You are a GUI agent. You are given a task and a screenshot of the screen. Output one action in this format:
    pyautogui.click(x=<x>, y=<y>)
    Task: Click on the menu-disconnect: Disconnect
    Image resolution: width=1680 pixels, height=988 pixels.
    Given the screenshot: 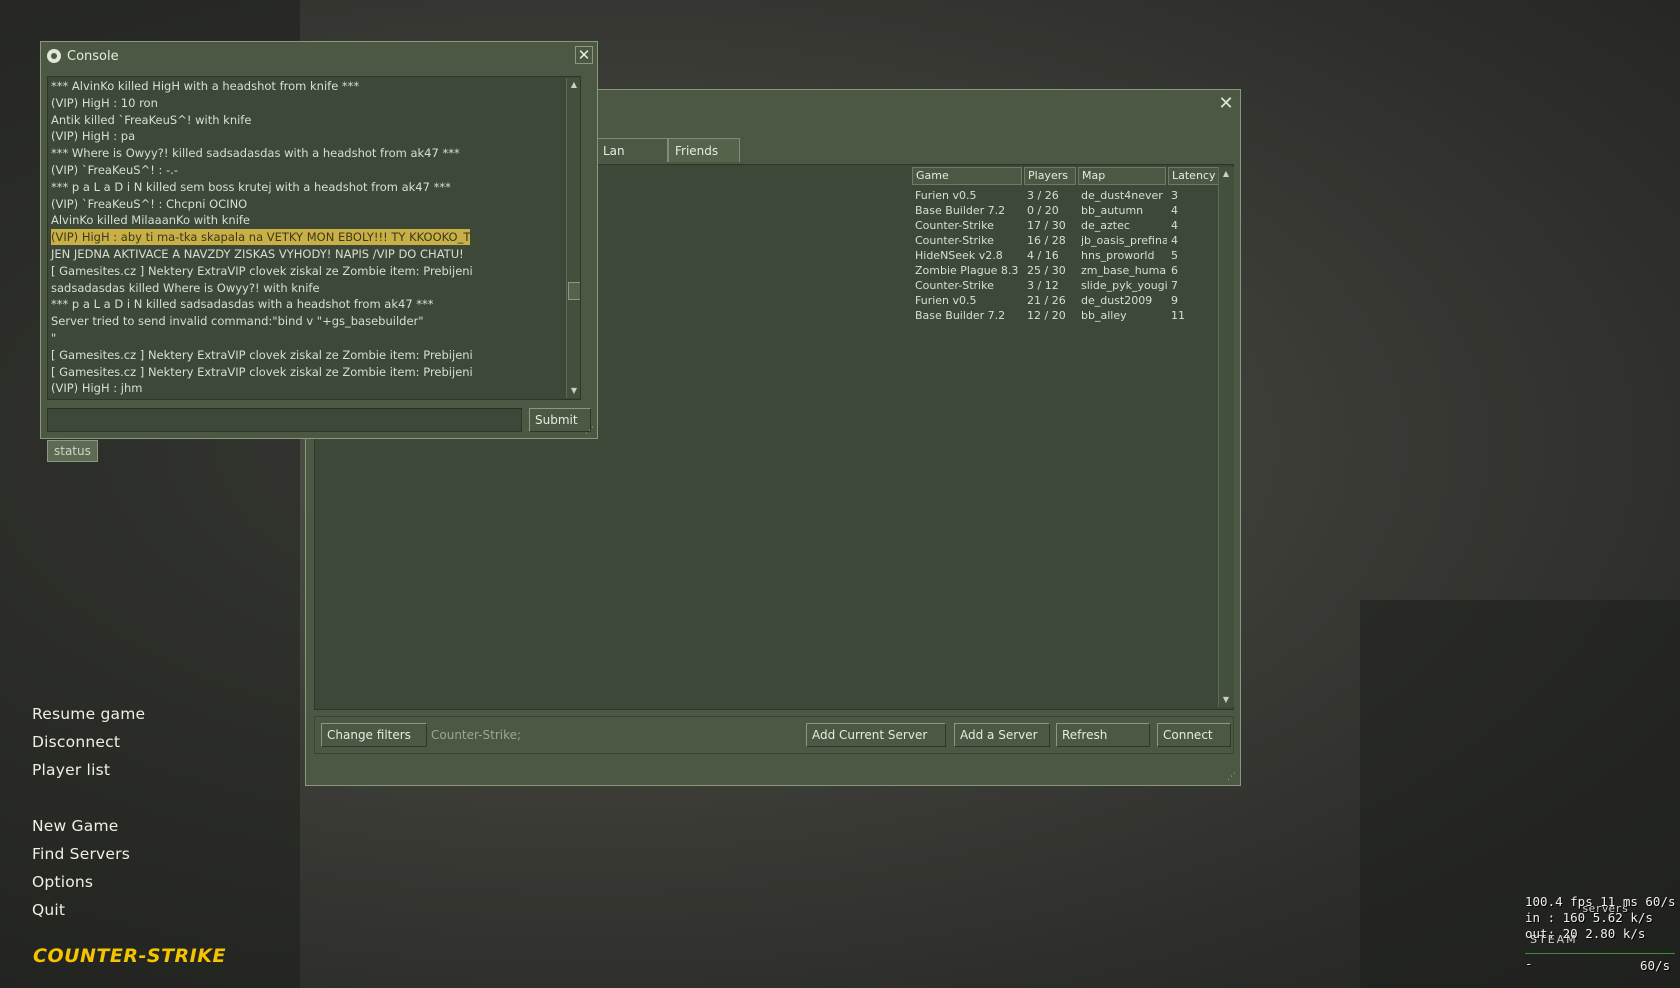 What is the action you would take?
    pyautogui.click(x=76, y=742)
    